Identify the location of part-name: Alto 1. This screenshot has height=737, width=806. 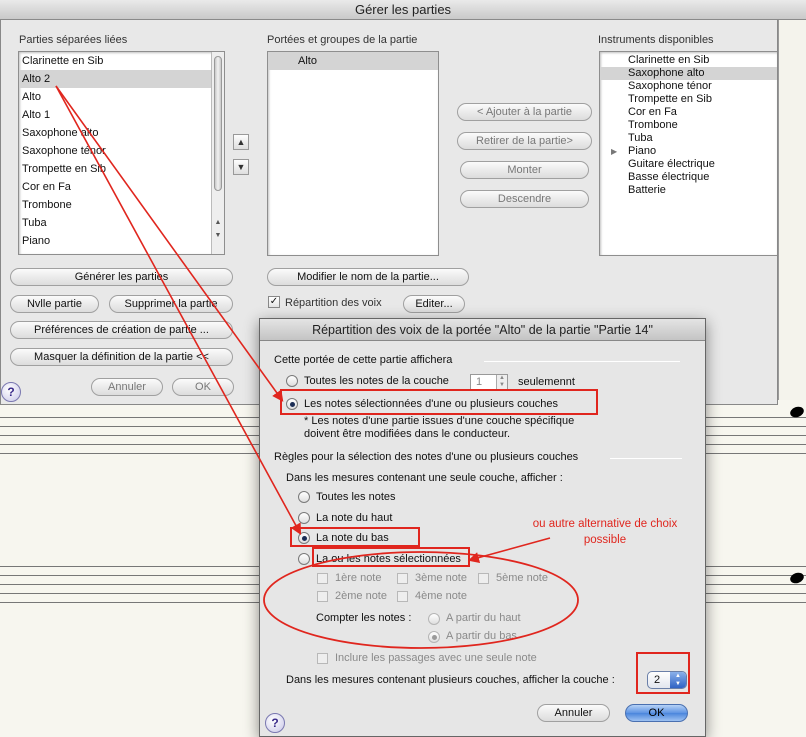
(36, 115).